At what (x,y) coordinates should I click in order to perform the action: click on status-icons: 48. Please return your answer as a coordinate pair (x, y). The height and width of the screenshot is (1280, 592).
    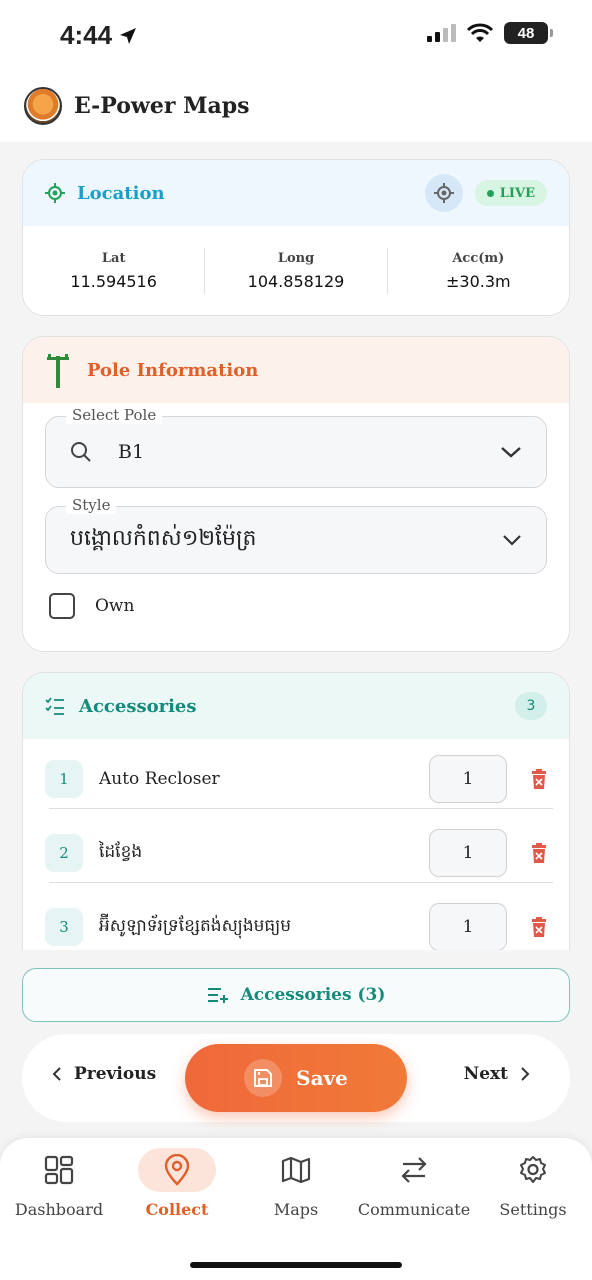
    Looking at the image, I should click on (489, 33).